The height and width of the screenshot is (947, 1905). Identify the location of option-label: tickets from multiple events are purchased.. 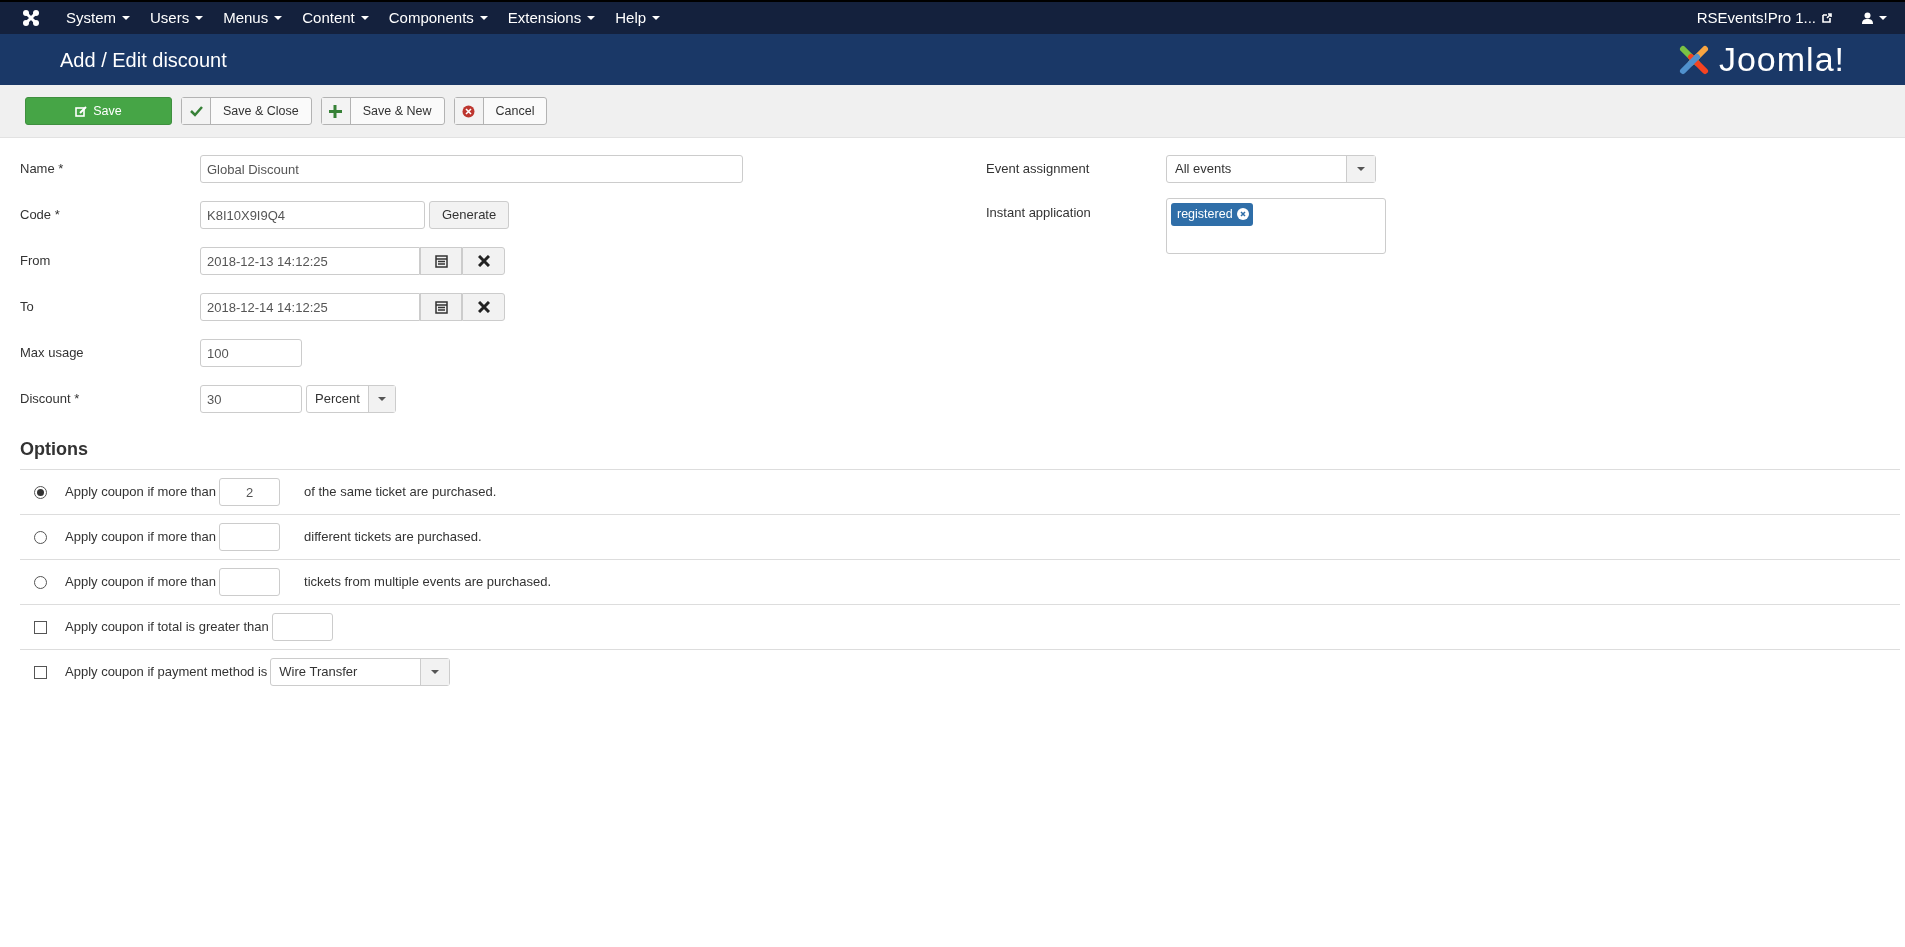
(428, 582).